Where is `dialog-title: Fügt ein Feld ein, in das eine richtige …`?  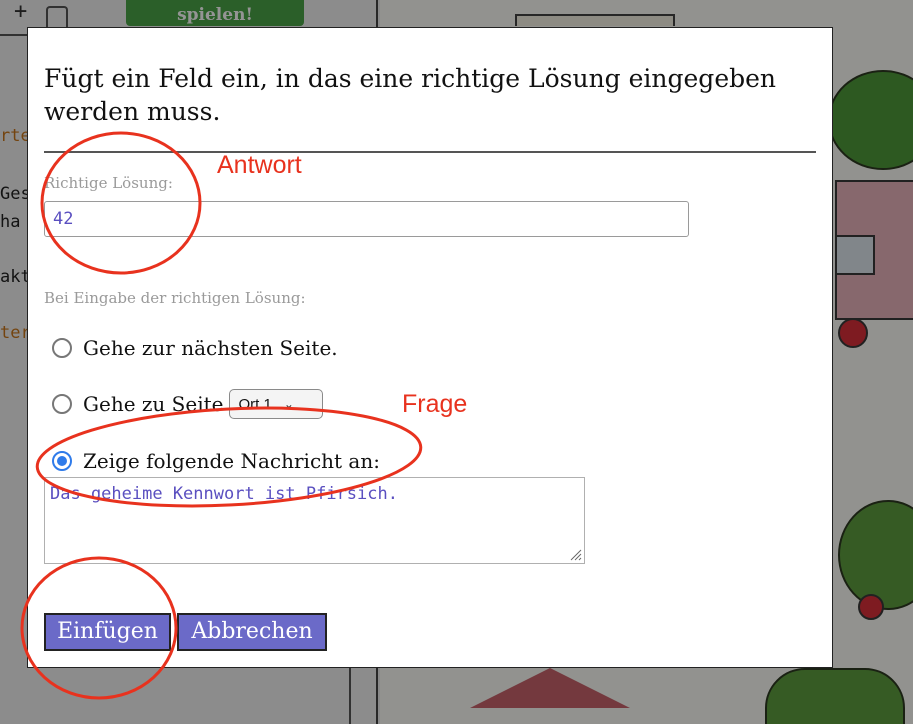 dialog-title: Fügt ein Feld ein, in das eine richtige … is located at coordinates (410, 95).